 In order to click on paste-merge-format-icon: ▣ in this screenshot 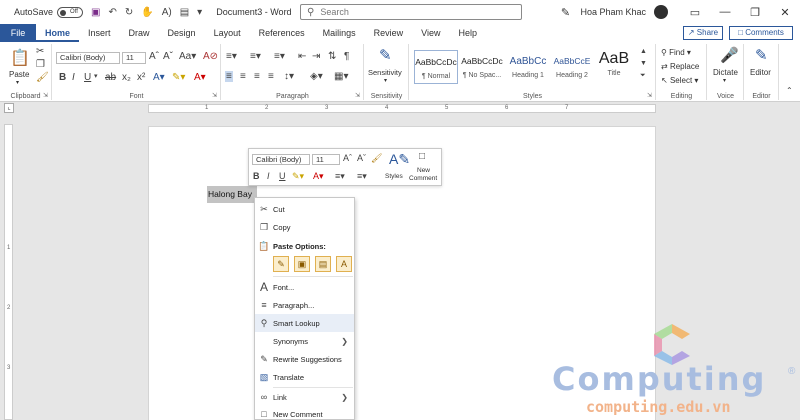, I will do `click(302, 264)`.